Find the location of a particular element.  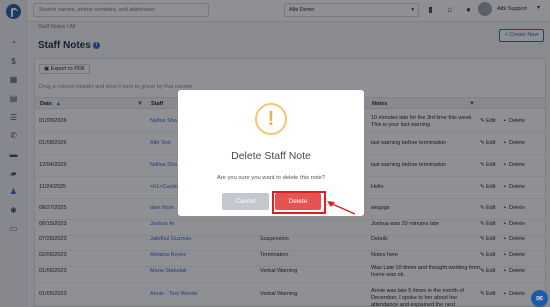

annotation-arrow is located at coordinates (341, 208).